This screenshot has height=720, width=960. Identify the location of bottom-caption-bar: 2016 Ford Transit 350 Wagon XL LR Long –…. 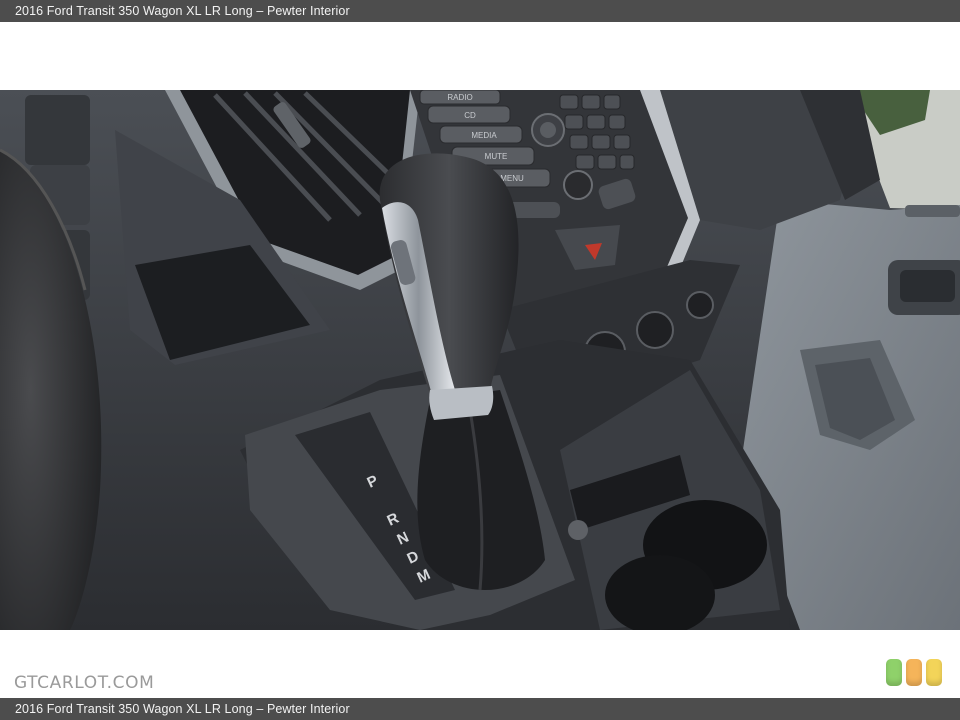
(480, 709).